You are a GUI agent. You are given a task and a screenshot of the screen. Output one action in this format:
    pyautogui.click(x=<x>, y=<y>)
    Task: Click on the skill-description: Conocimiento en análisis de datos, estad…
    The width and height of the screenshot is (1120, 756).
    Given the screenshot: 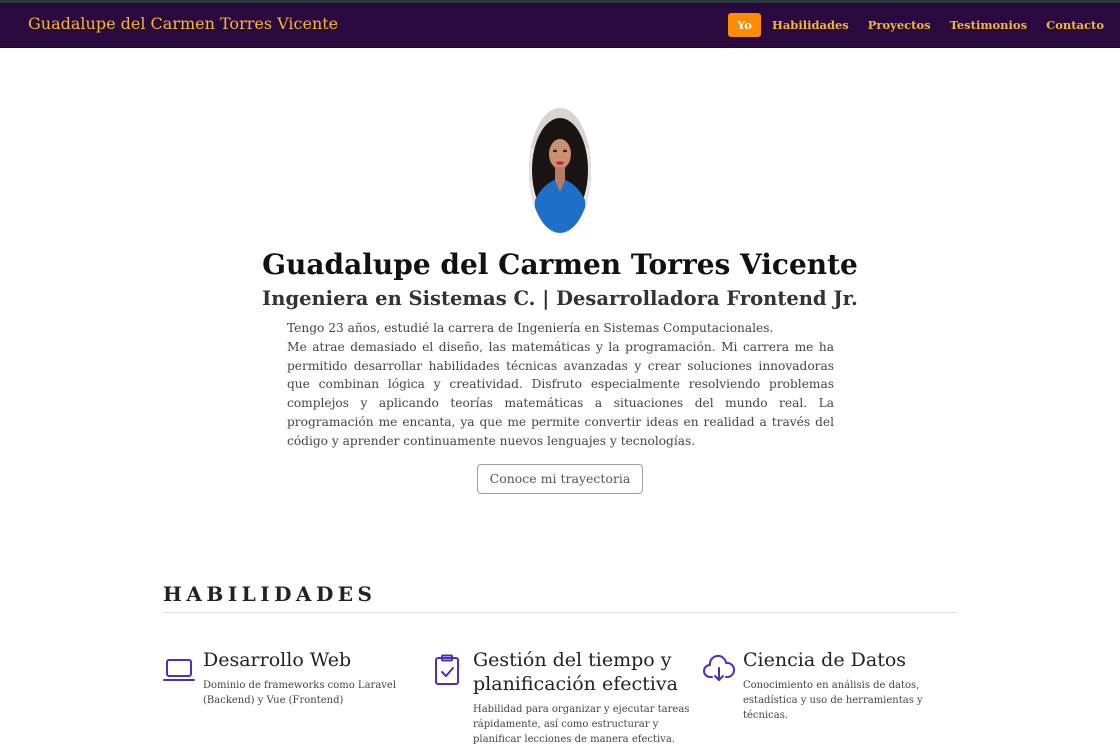 What is the action you would take?
    pyautogui.click(x=833, y=700)
    